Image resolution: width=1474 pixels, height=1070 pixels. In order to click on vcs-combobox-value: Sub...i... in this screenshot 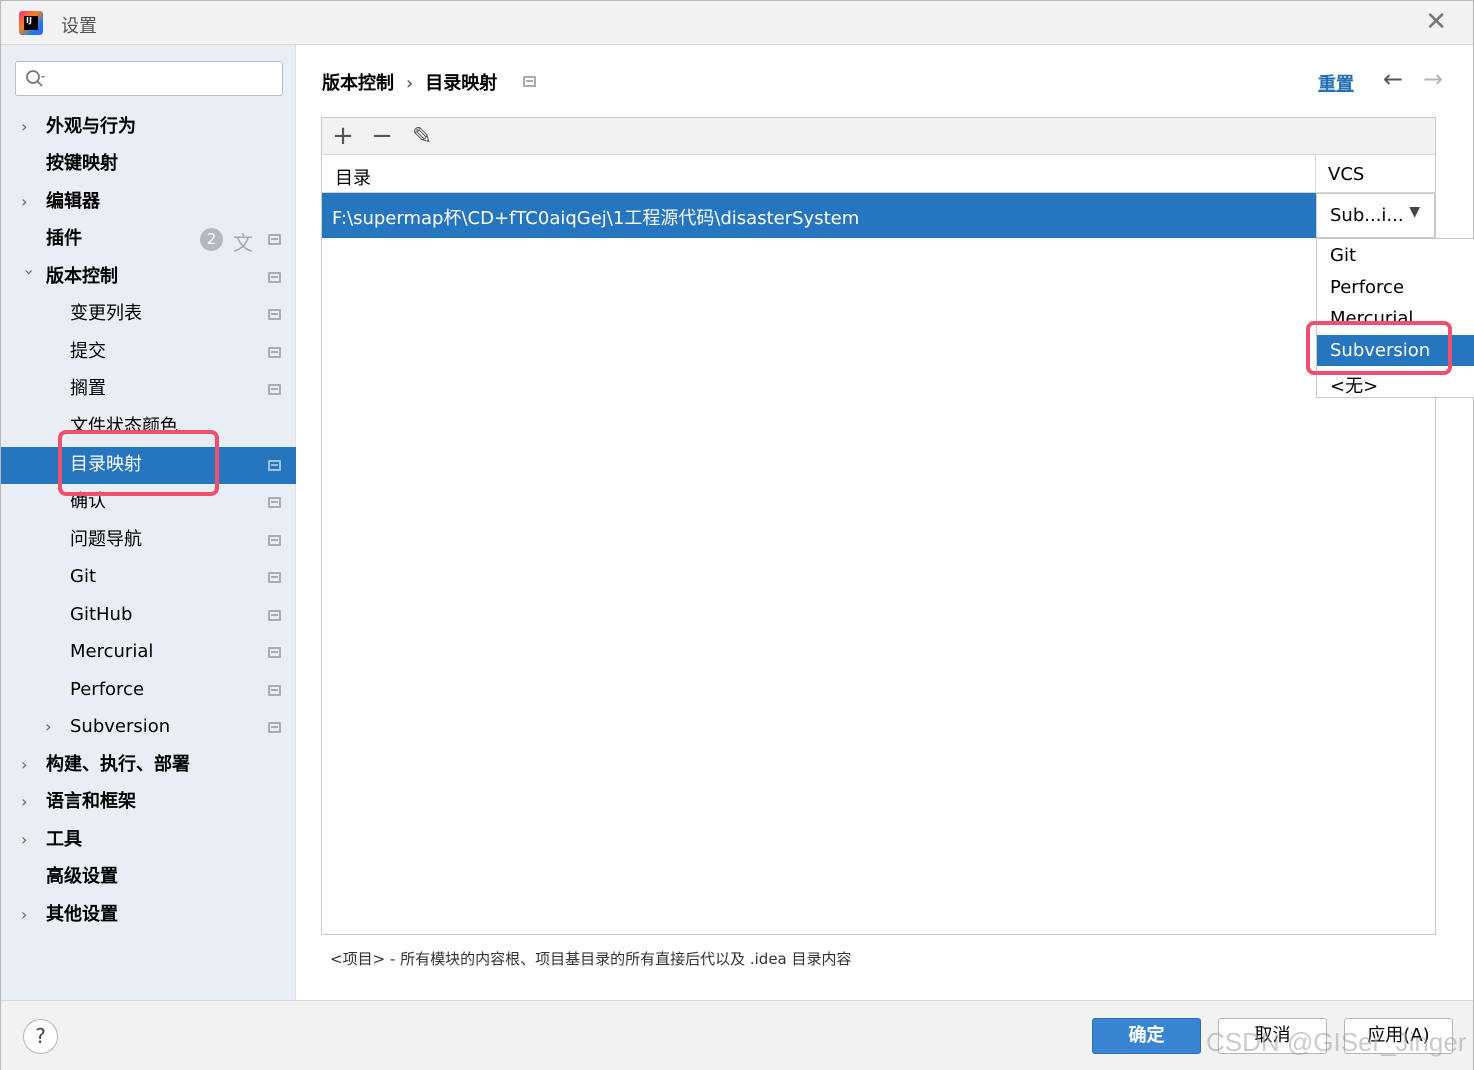, I will do `click(1367, 215)`.